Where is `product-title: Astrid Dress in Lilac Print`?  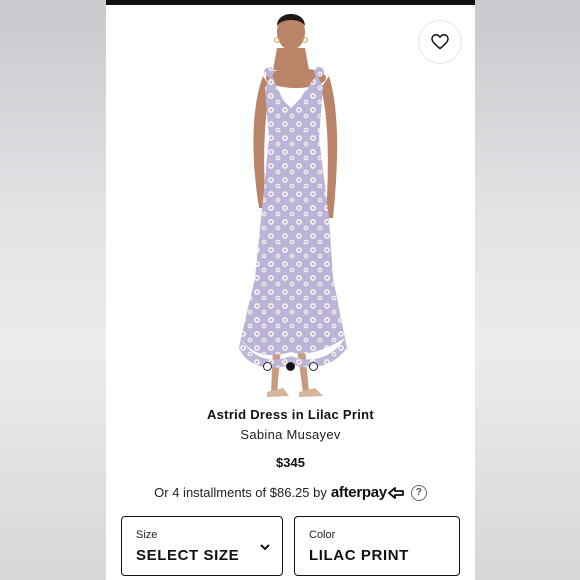
product-title: Astrid Dress in Lilac Print is located at coordinates (290, 414).